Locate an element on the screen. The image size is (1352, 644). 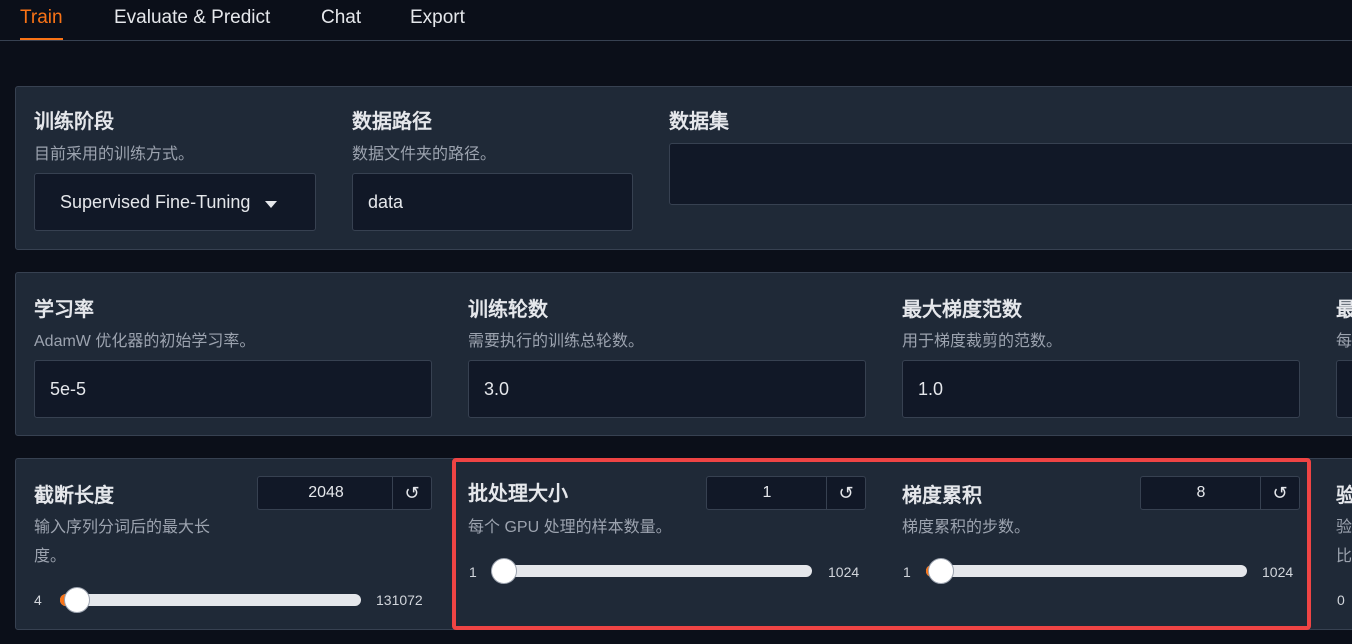
stage-value: Supervised Fine-Tuning is located at coordinates (155, 202).